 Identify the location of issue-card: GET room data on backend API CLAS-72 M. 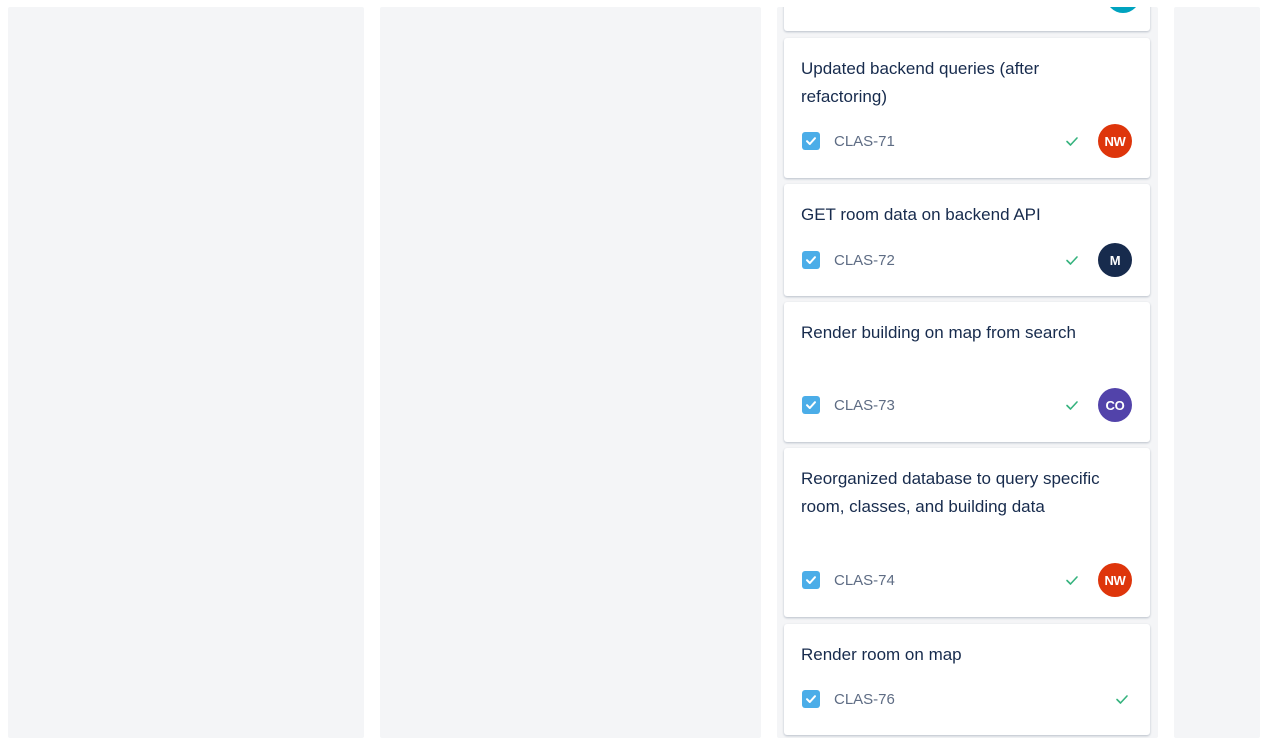
(967, 240).